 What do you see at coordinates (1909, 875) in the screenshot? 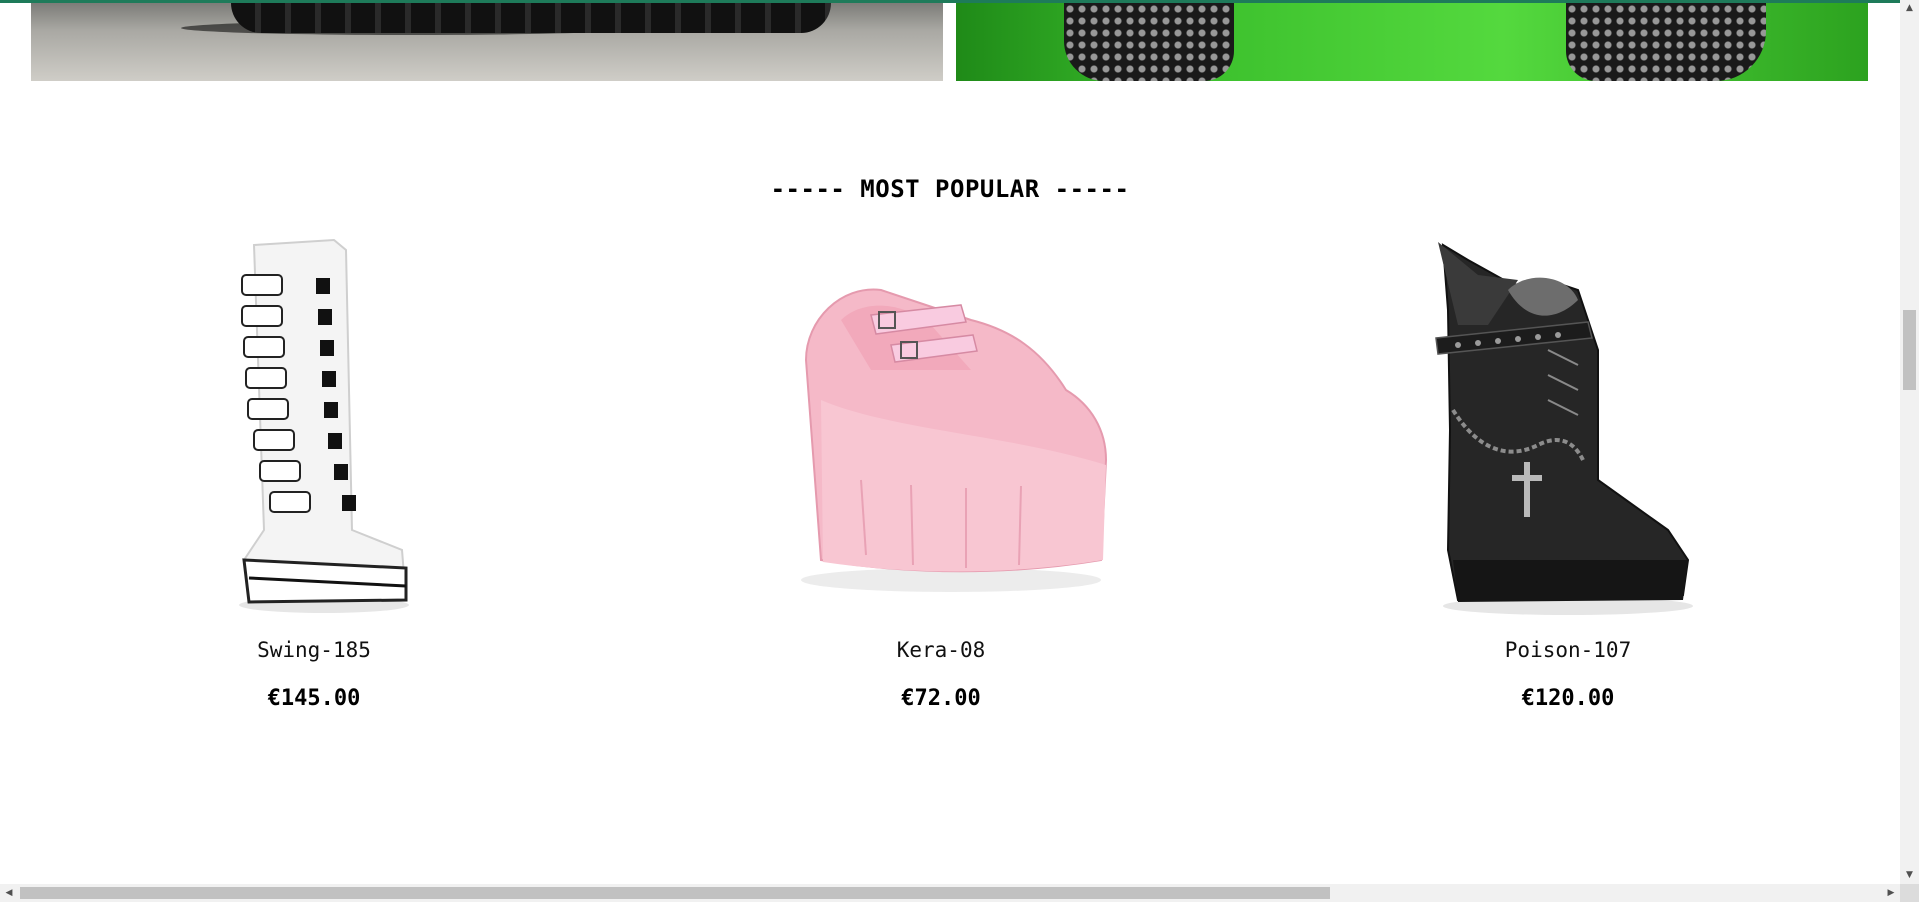
I see `arrow-down-icon: ▼` at bounding box center [1909, 875].